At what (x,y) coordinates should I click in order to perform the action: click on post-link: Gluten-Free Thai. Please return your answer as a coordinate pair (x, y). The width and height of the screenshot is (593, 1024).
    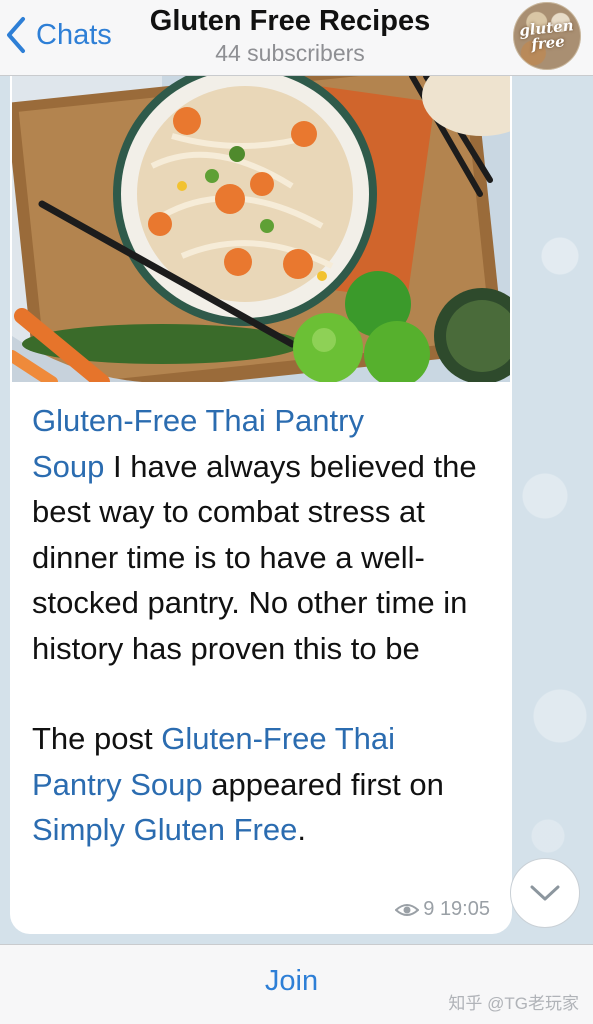
    Looking at the image, I should click on (278, 738).